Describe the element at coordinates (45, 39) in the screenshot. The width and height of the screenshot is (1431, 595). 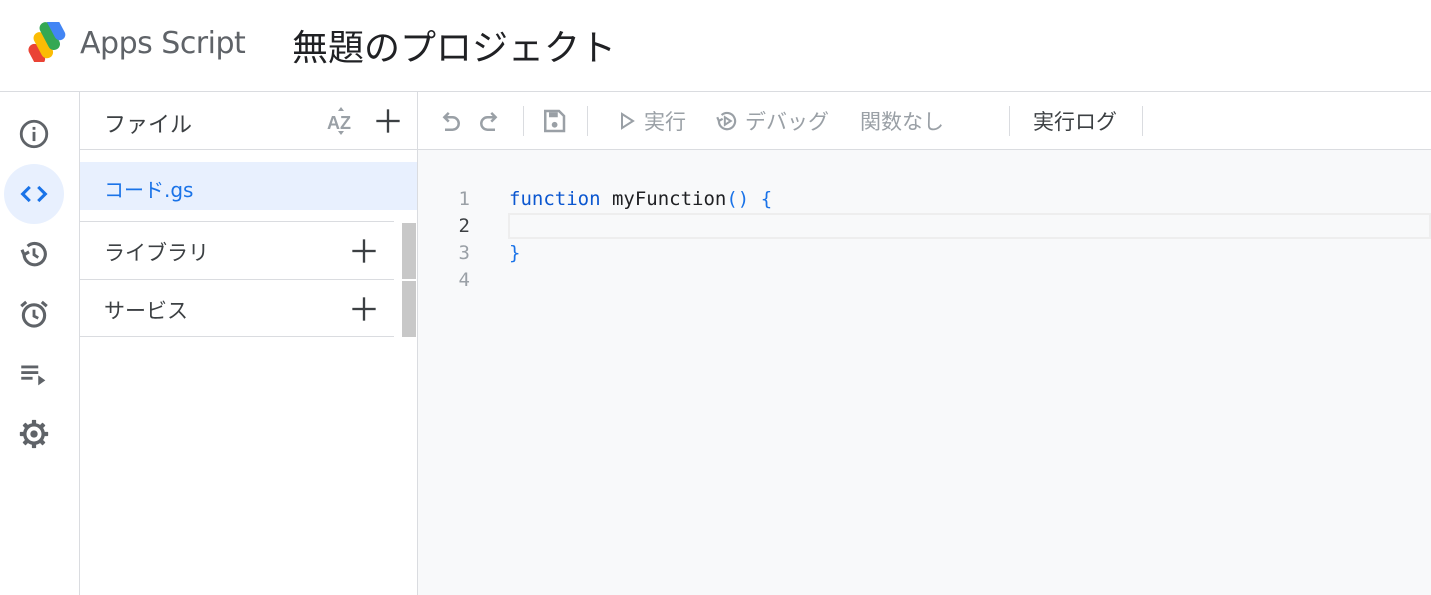
I see `apps-script-logo` at that location.